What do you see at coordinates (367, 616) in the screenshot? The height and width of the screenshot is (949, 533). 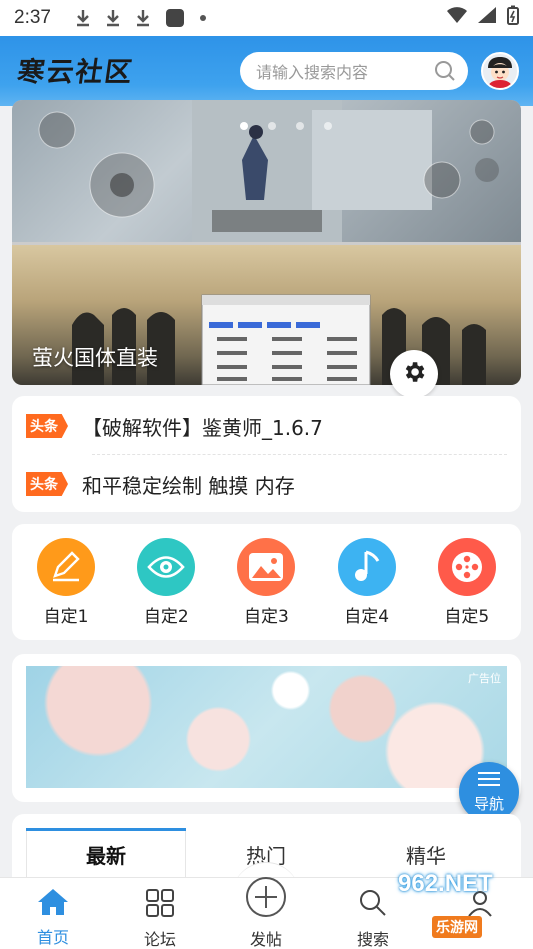 I see `shortcut-label: 自定4` at bounding box center [367, 616].